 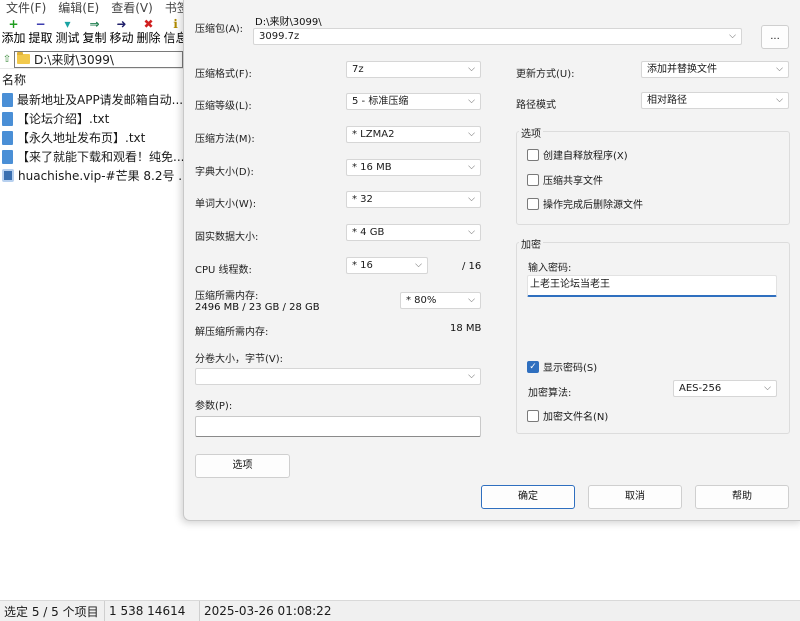 I want to click on method-label: 压缩方法(M):, so click(x=225, y=139).